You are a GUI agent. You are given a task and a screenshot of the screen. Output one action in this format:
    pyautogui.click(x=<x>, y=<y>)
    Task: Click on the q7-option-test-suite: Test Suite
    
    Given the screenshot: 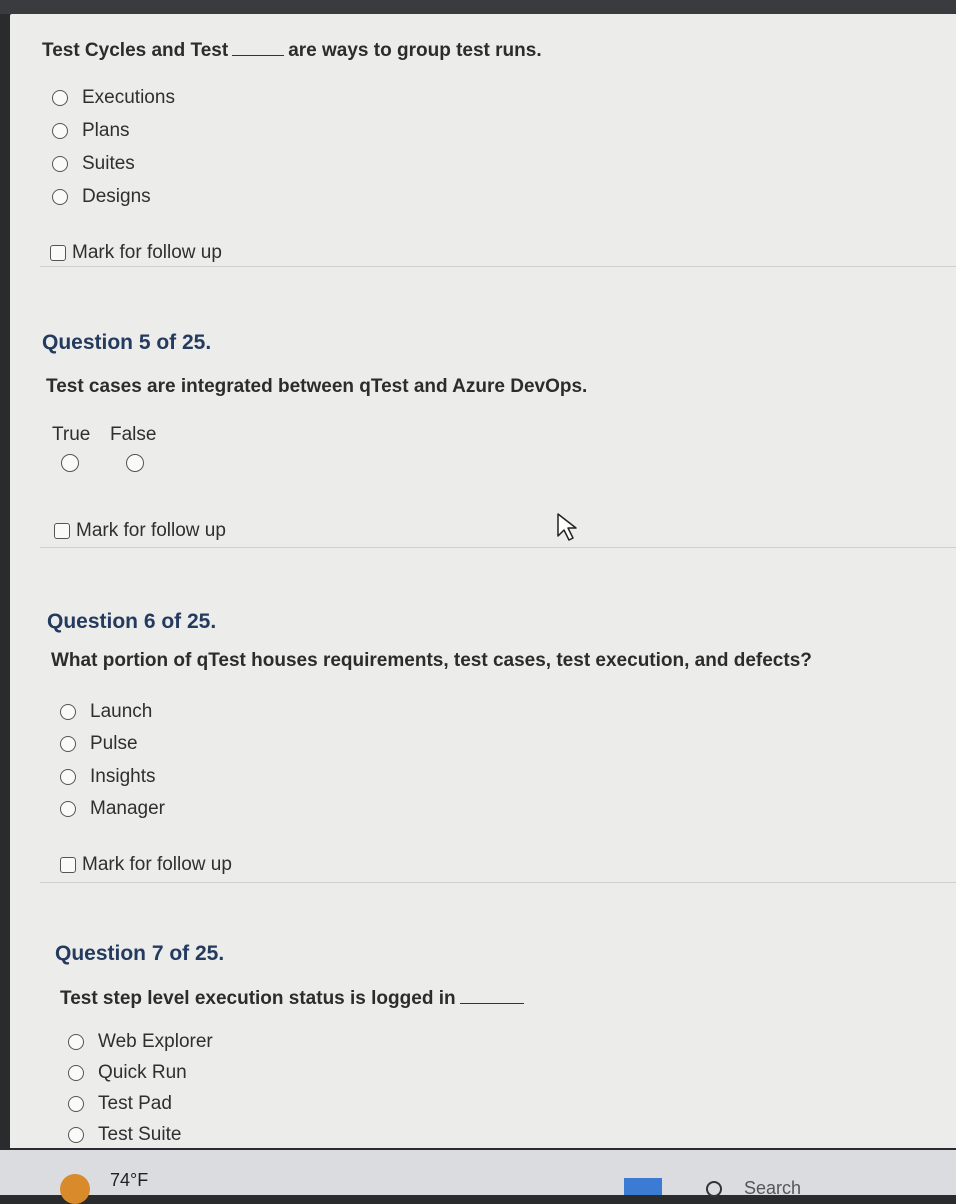 What is the action you would take?
    pyautogui.click(x=124, y=1135)
    